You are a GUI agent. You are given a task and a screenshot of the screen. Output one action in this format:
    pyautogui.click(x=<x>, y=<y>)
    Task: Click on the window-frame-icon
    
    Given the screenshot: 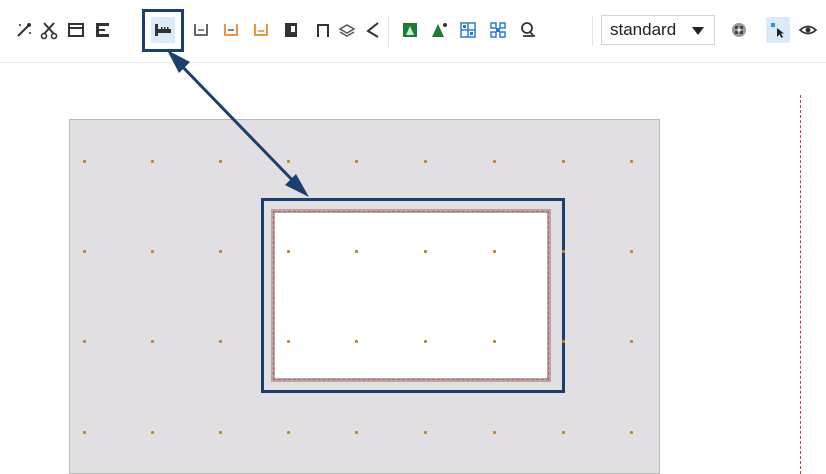 What is the action you would take?
    pyautogui.click(x=76, y=30)
    